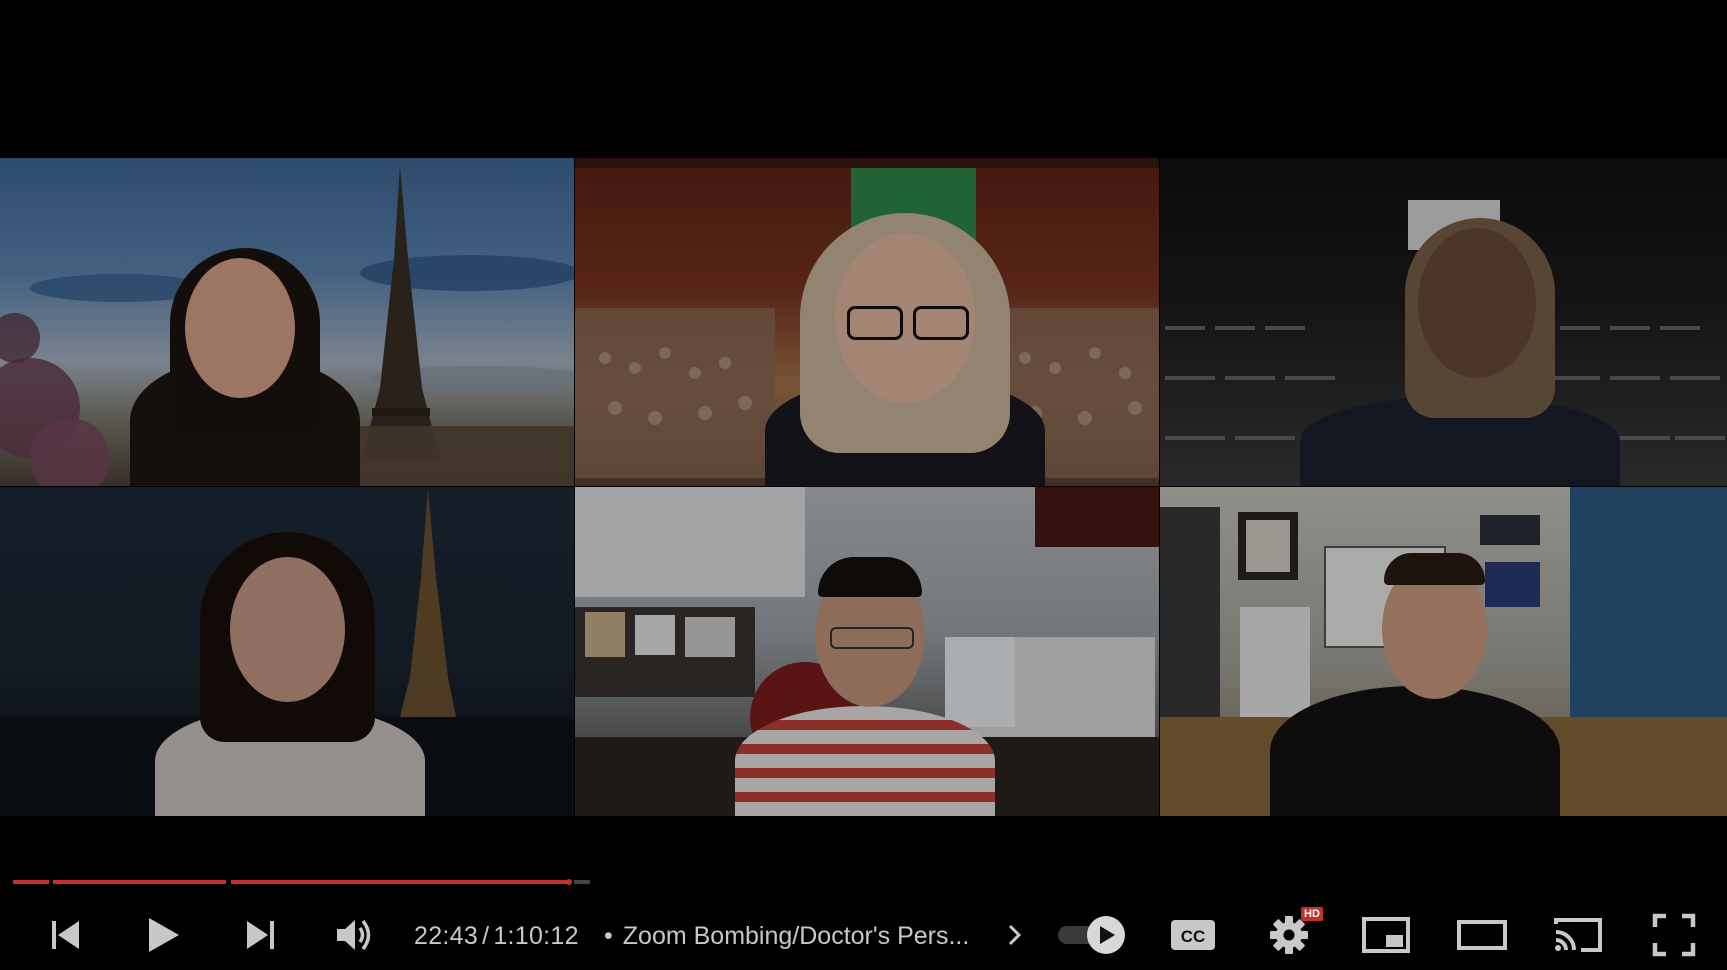  I want to click on theater-mode-button, so click(1482, 935).